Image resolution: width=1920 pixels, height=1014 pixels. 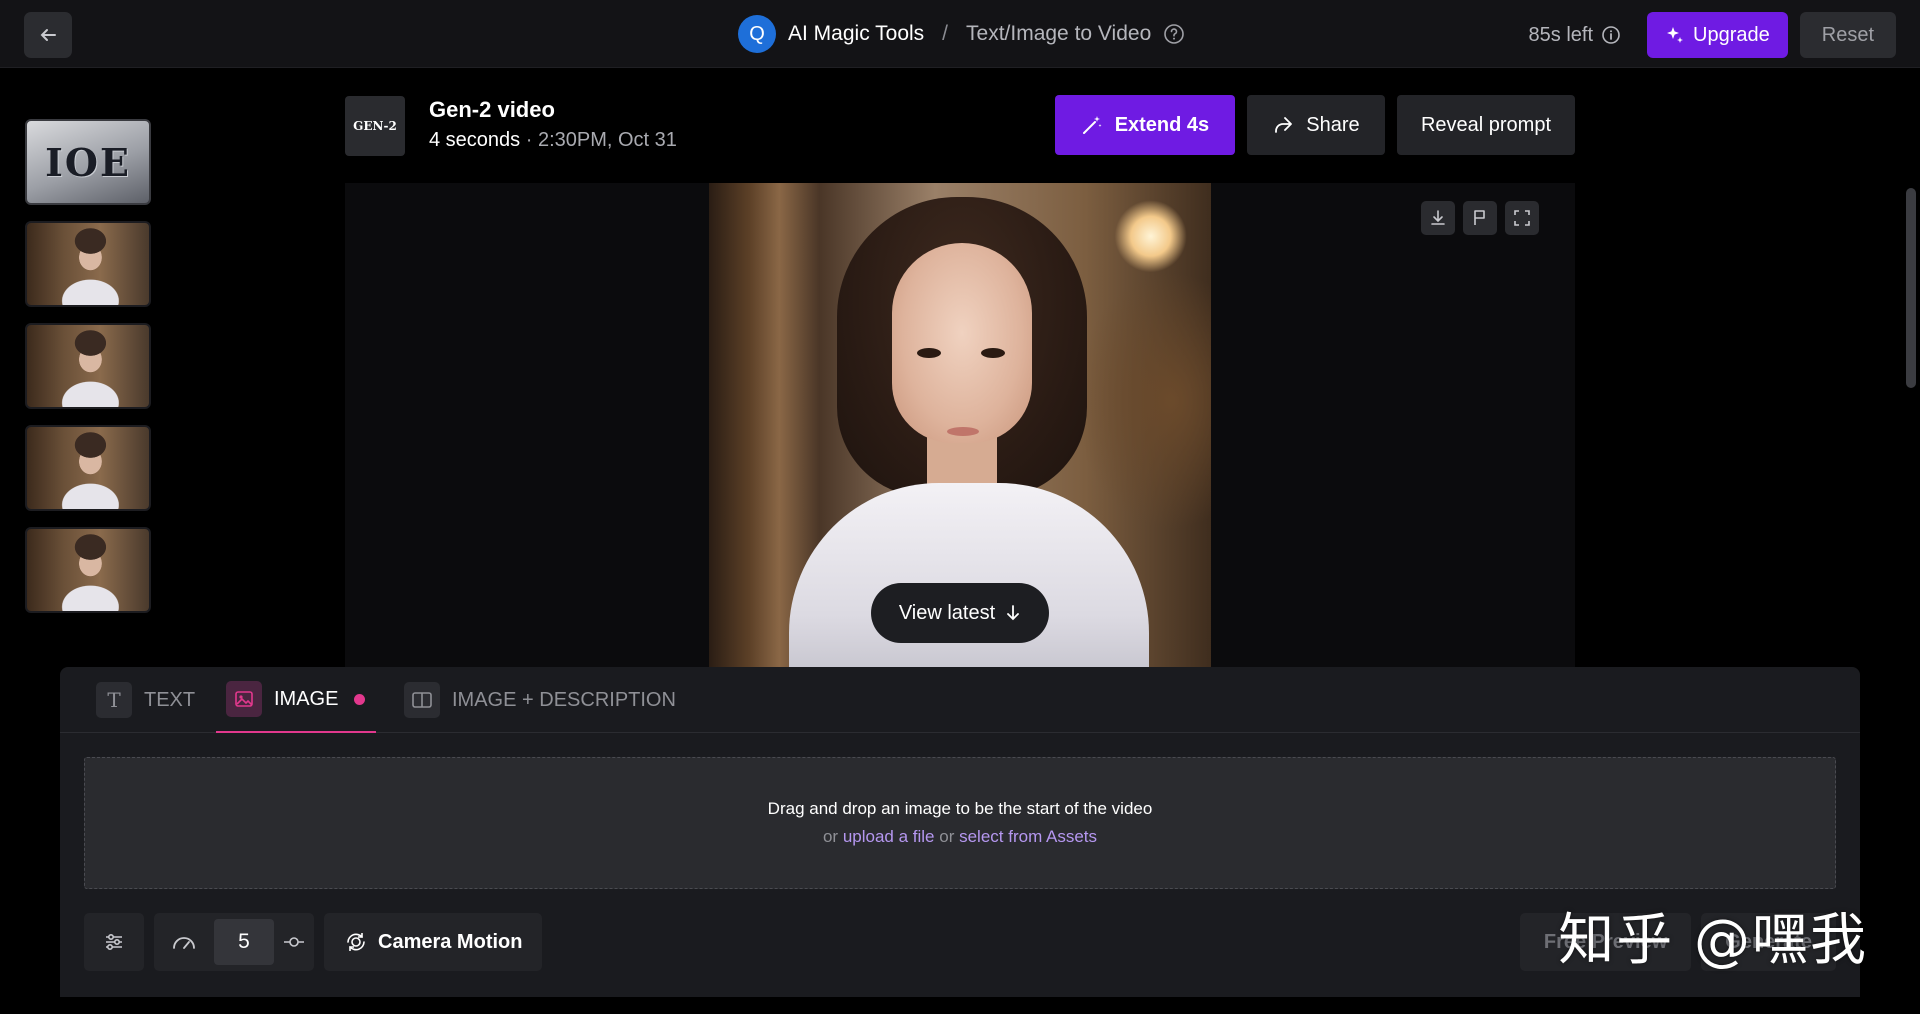 I want to click on media-meta: 4 seconds · 2:30PM, Oct 31, so click(x=553, y=140).